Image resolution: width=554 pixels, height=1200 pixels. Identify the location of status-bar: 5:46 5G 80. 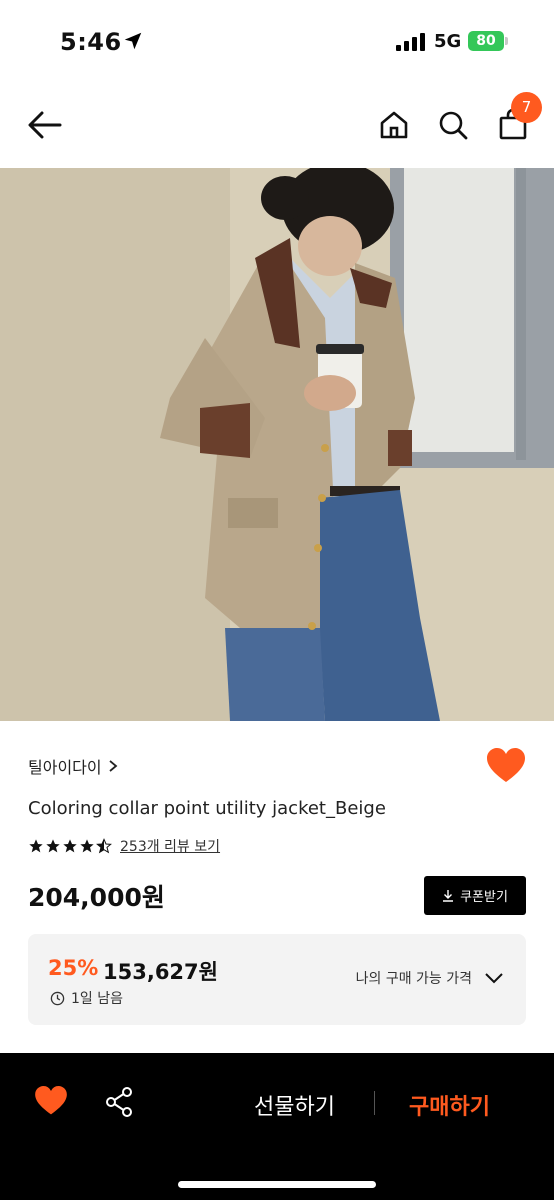
(277, 40).